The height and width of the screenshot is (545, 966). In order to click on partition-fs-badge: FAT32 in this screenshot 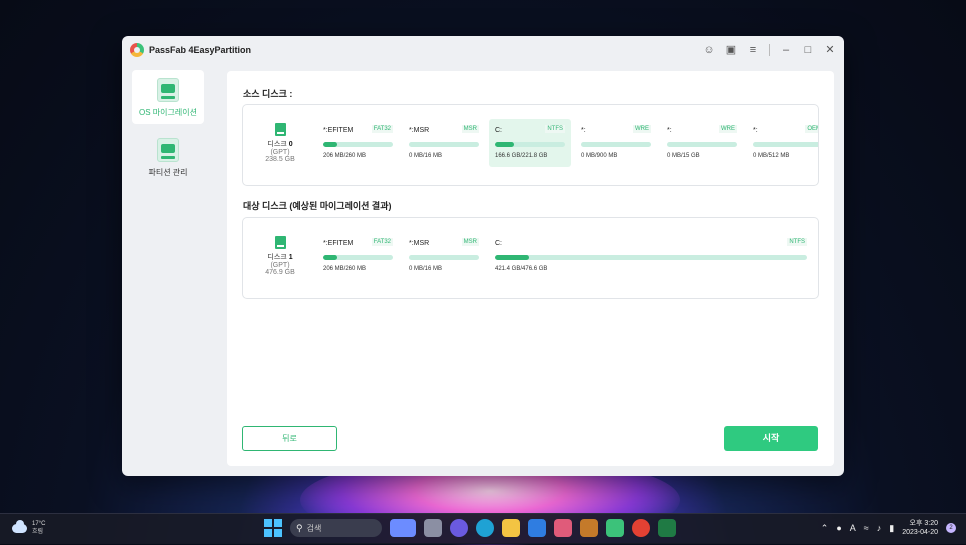, I will do `click(382, 129)`.